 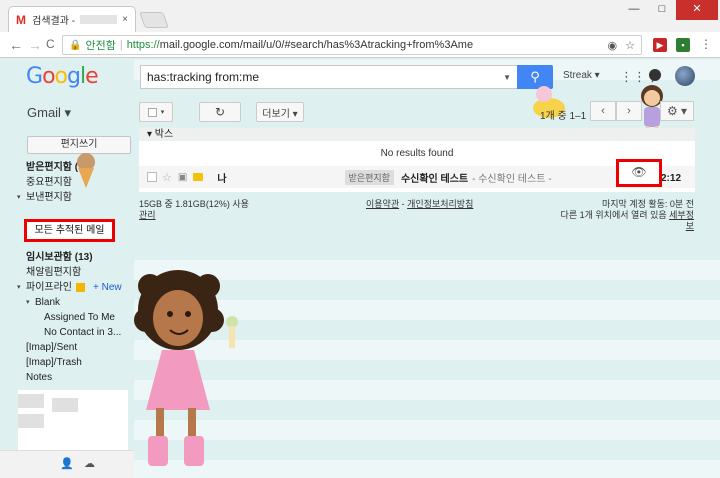 I want to click on chat-bar: 👤 ☁, so click(x=67, y=464).